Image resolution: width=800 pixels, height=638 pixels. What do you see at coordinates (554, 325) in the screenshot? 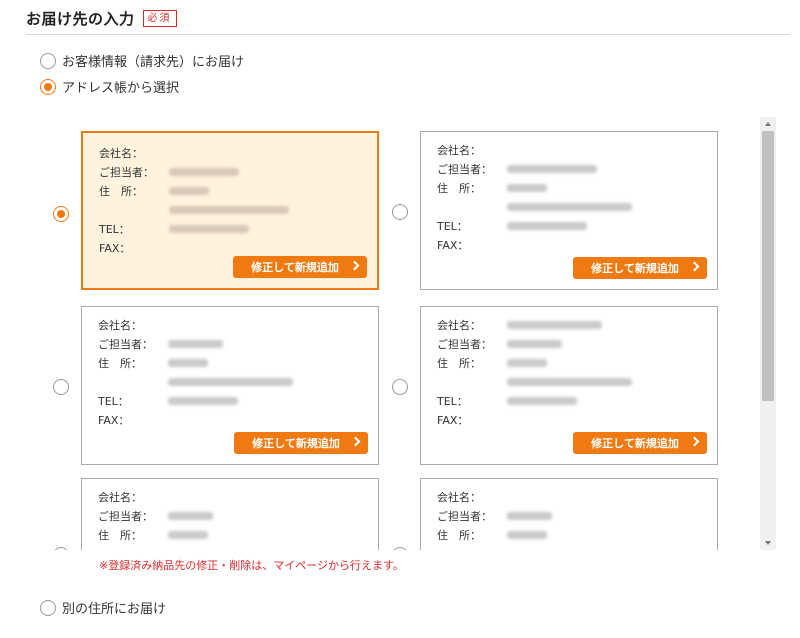
I see `blurred-company` at bounding box center [554, 325].